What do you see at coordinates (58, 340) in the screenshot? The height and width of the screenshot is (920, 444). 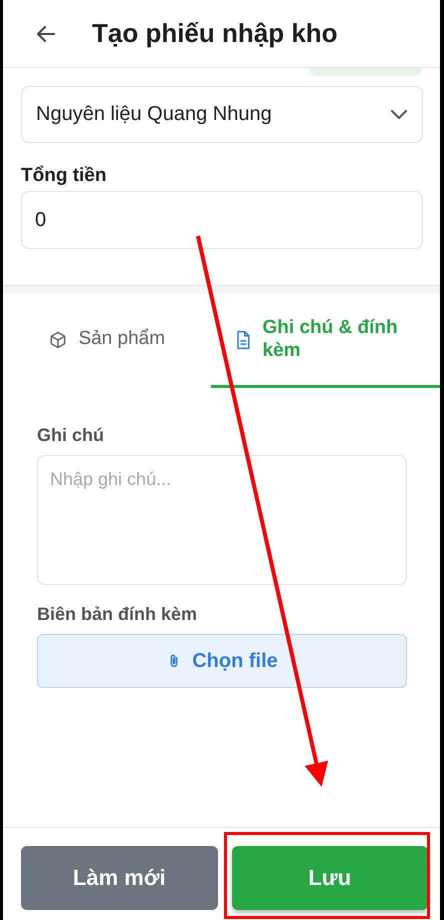 I see `cube-icon` at bounding box center [58, 340].